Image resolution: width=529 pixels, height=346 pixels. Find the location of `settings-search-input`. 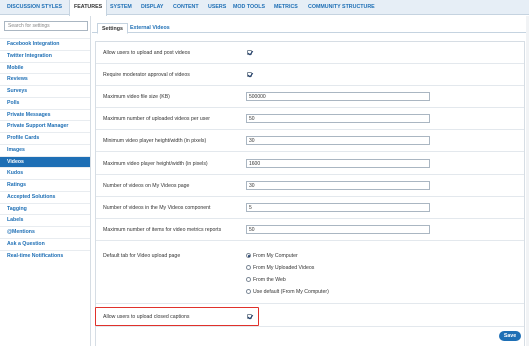

settings-search-input is located at coordinates (46, 26).